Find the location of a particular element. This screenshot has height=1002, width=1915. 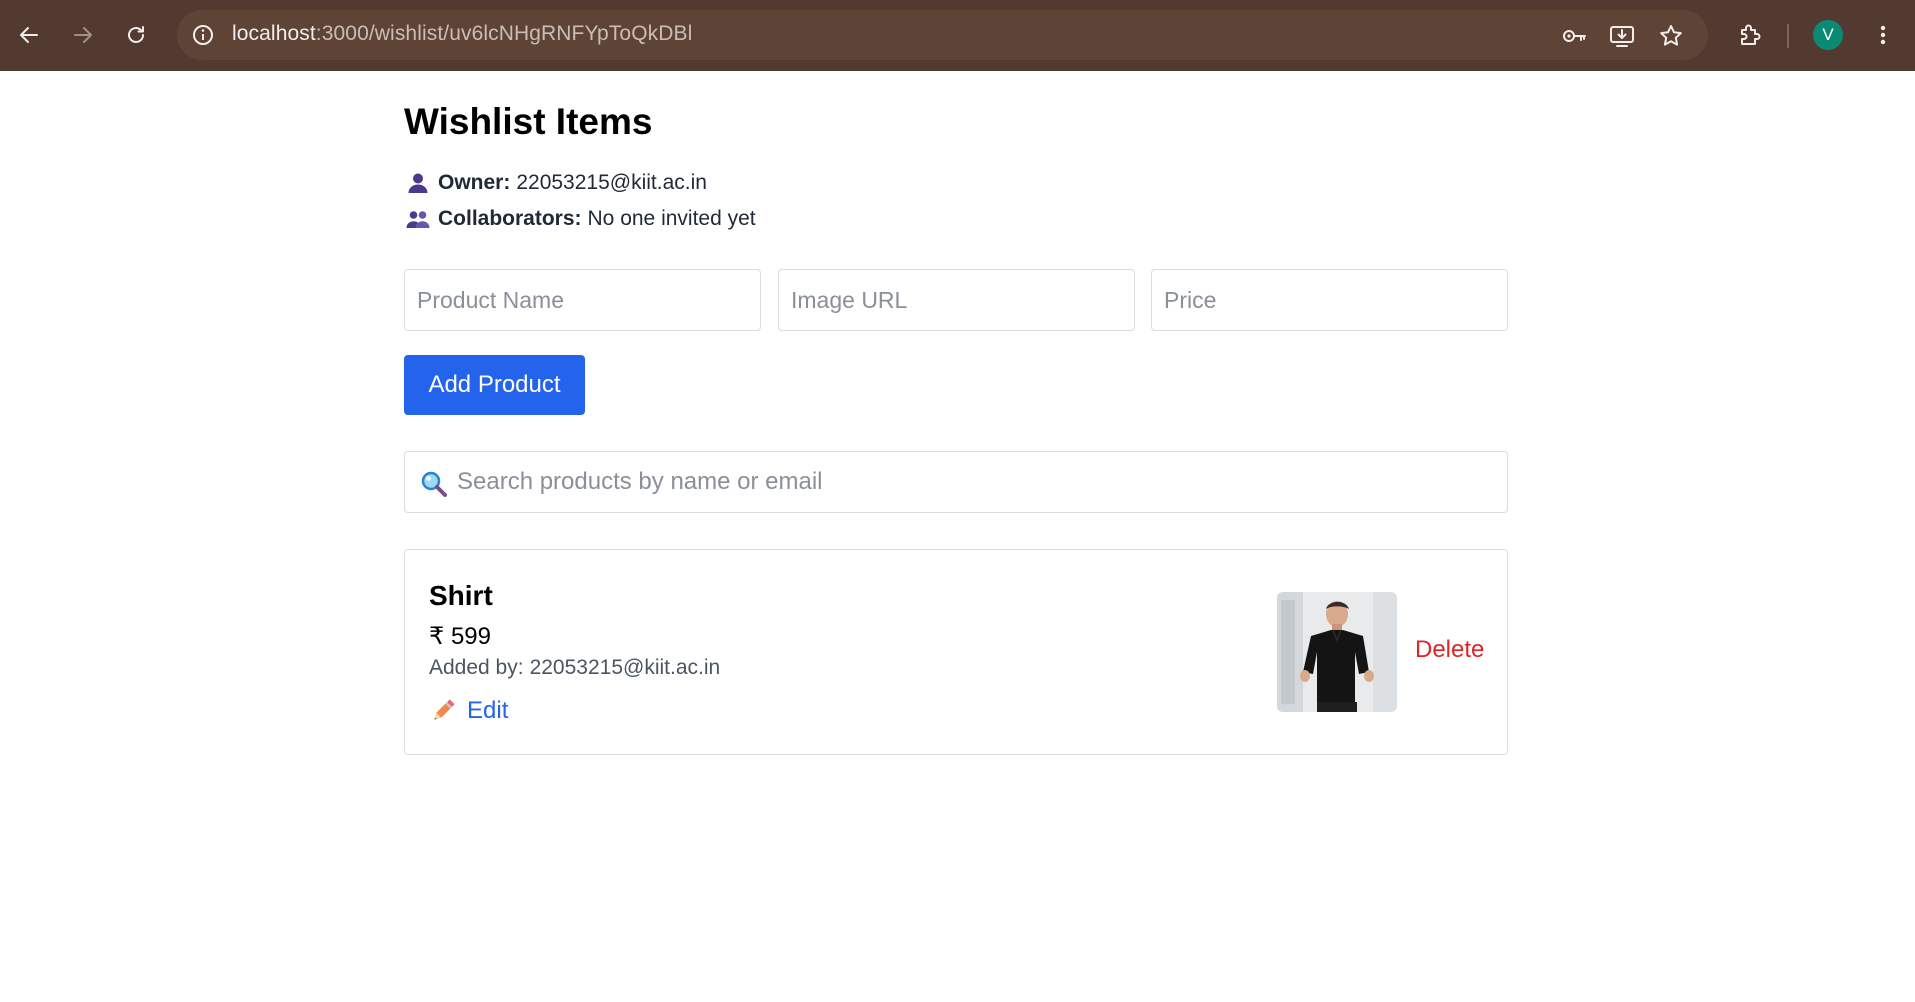

product-added-by: Added by: 22053215@kiit.ac.in is located at coordinates (574, 668).